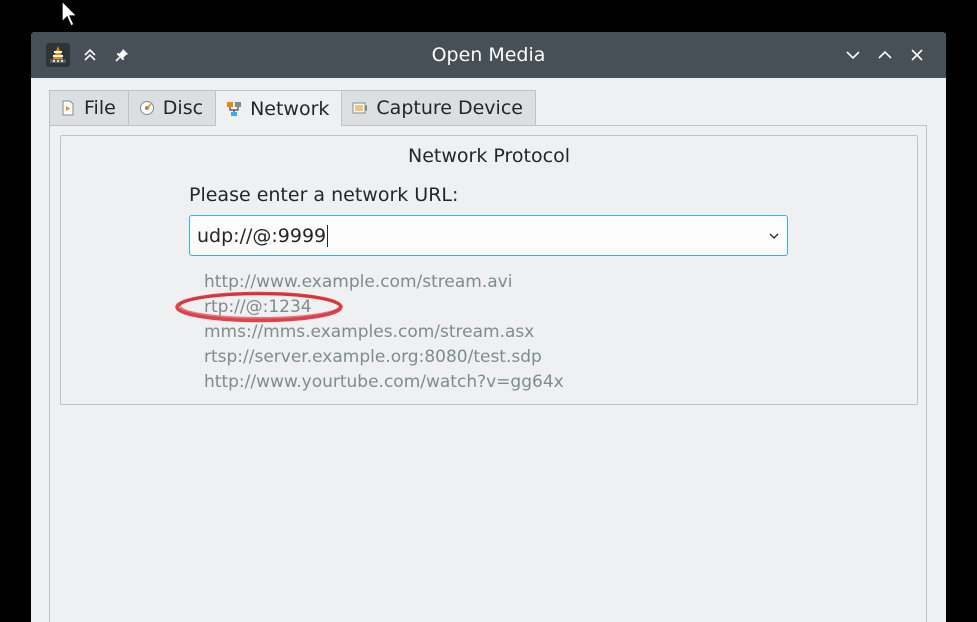  I want to click on url-example: http://www.yourtube.com/watch?v=gg64x, so click(384, 382).